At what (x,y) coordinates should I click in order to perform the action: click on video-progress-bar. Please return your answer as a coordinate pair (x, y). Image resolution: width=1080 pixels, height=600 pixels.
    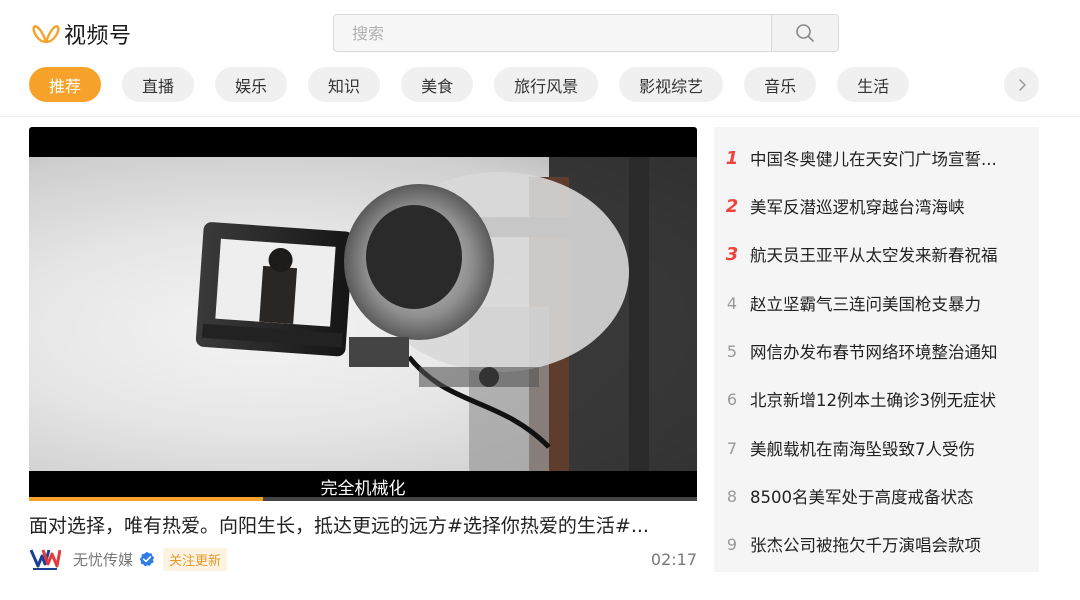
    Looking at the image, I should click on (363, 499).